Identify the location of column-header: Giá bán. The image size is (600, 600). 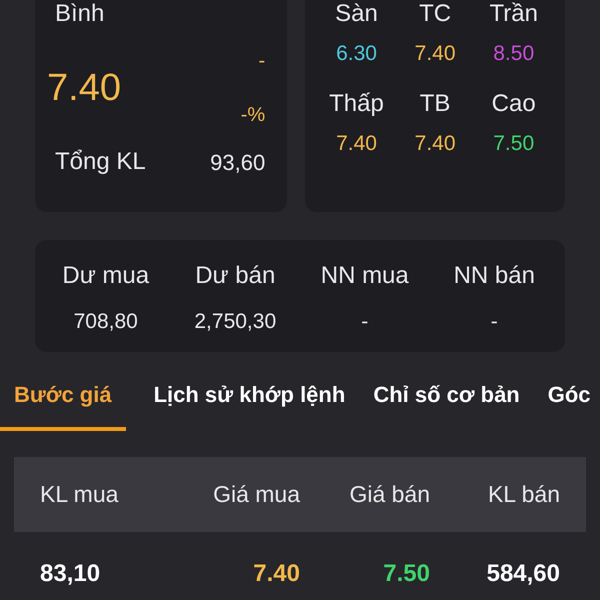
(389, 495).